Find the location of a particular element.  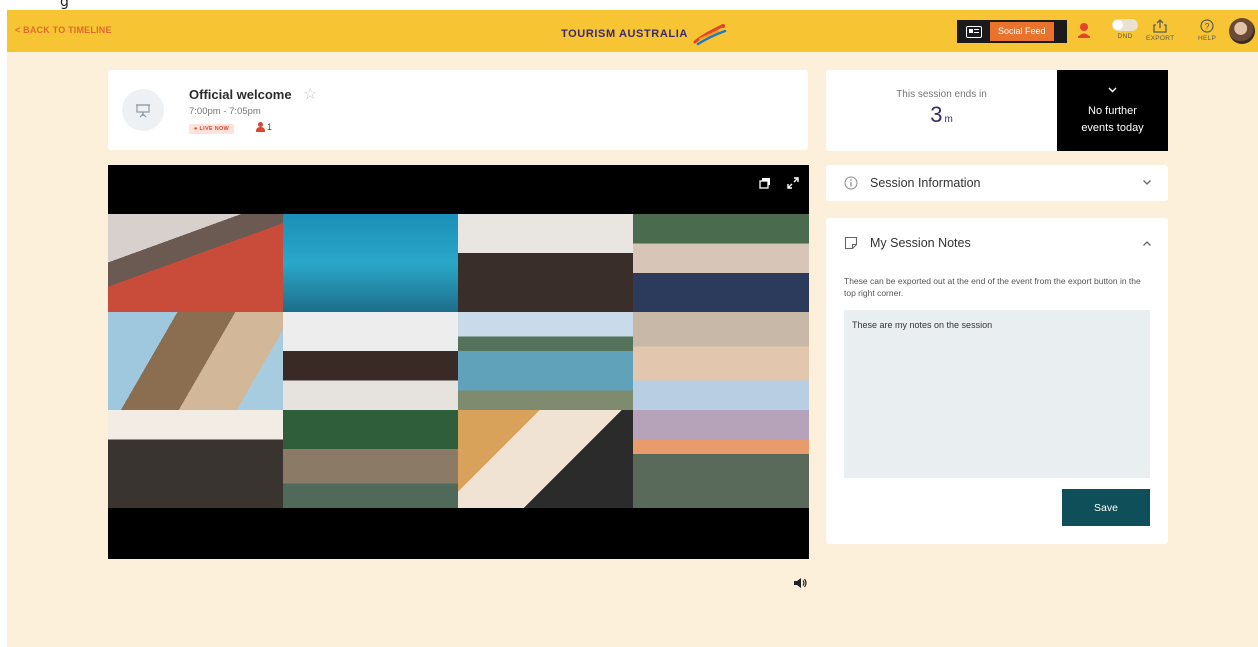

back-to-timeline-link: < BACK TO TIMELINE is located at coordinates (63, 30).